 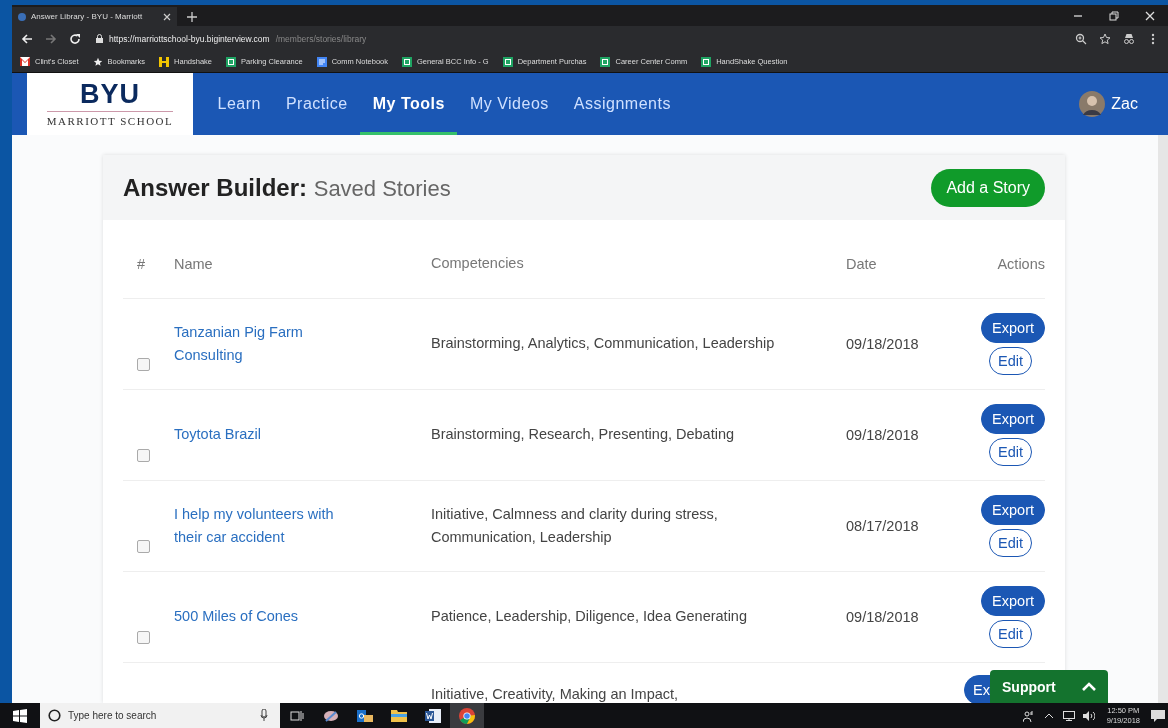 What do you see at coordinates (193, 264) in the screenshot?
I see `name-column-header: Name` at bounding box center [193, 264].